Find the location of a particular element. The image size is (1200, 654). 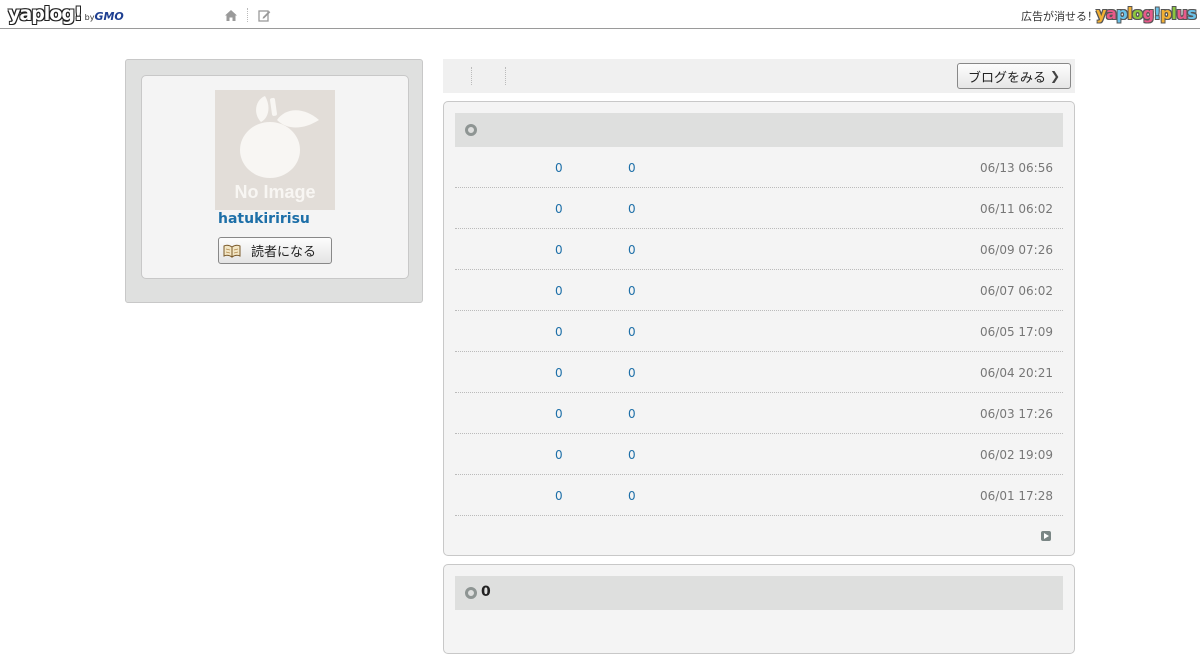

entry-datetime: 06/02 19:09 is located at coordinates (1016, 455).